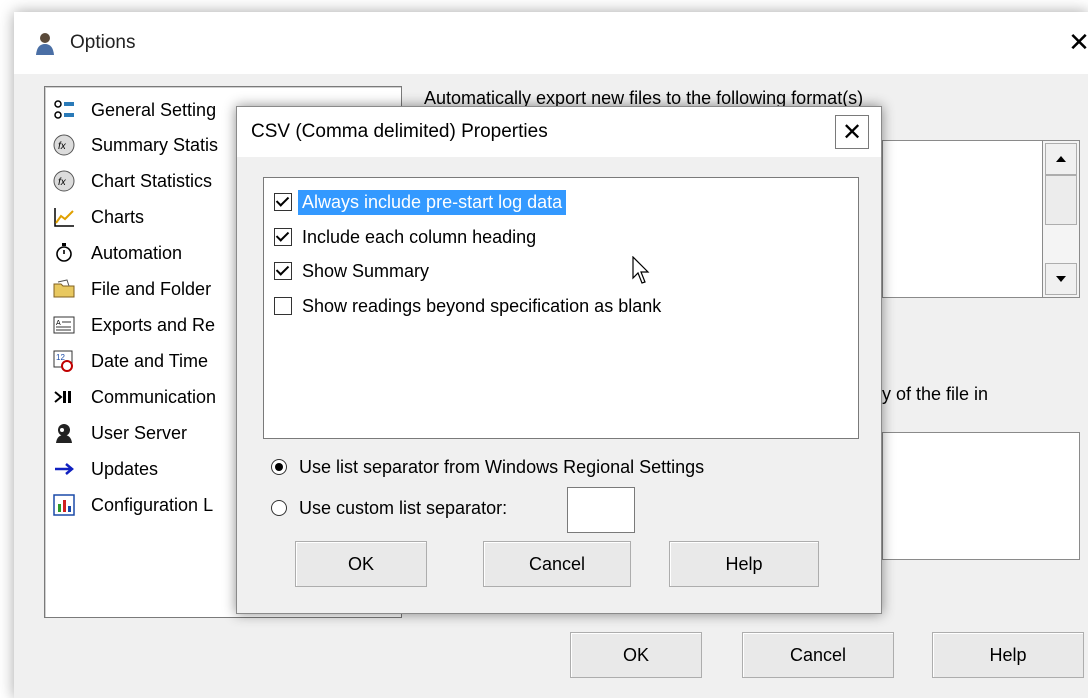 This screenshot has width=1088, height=698. Describe the element at coordinates (152, 504) in the screenshot. I see `category-label: Configuration L` at that location.